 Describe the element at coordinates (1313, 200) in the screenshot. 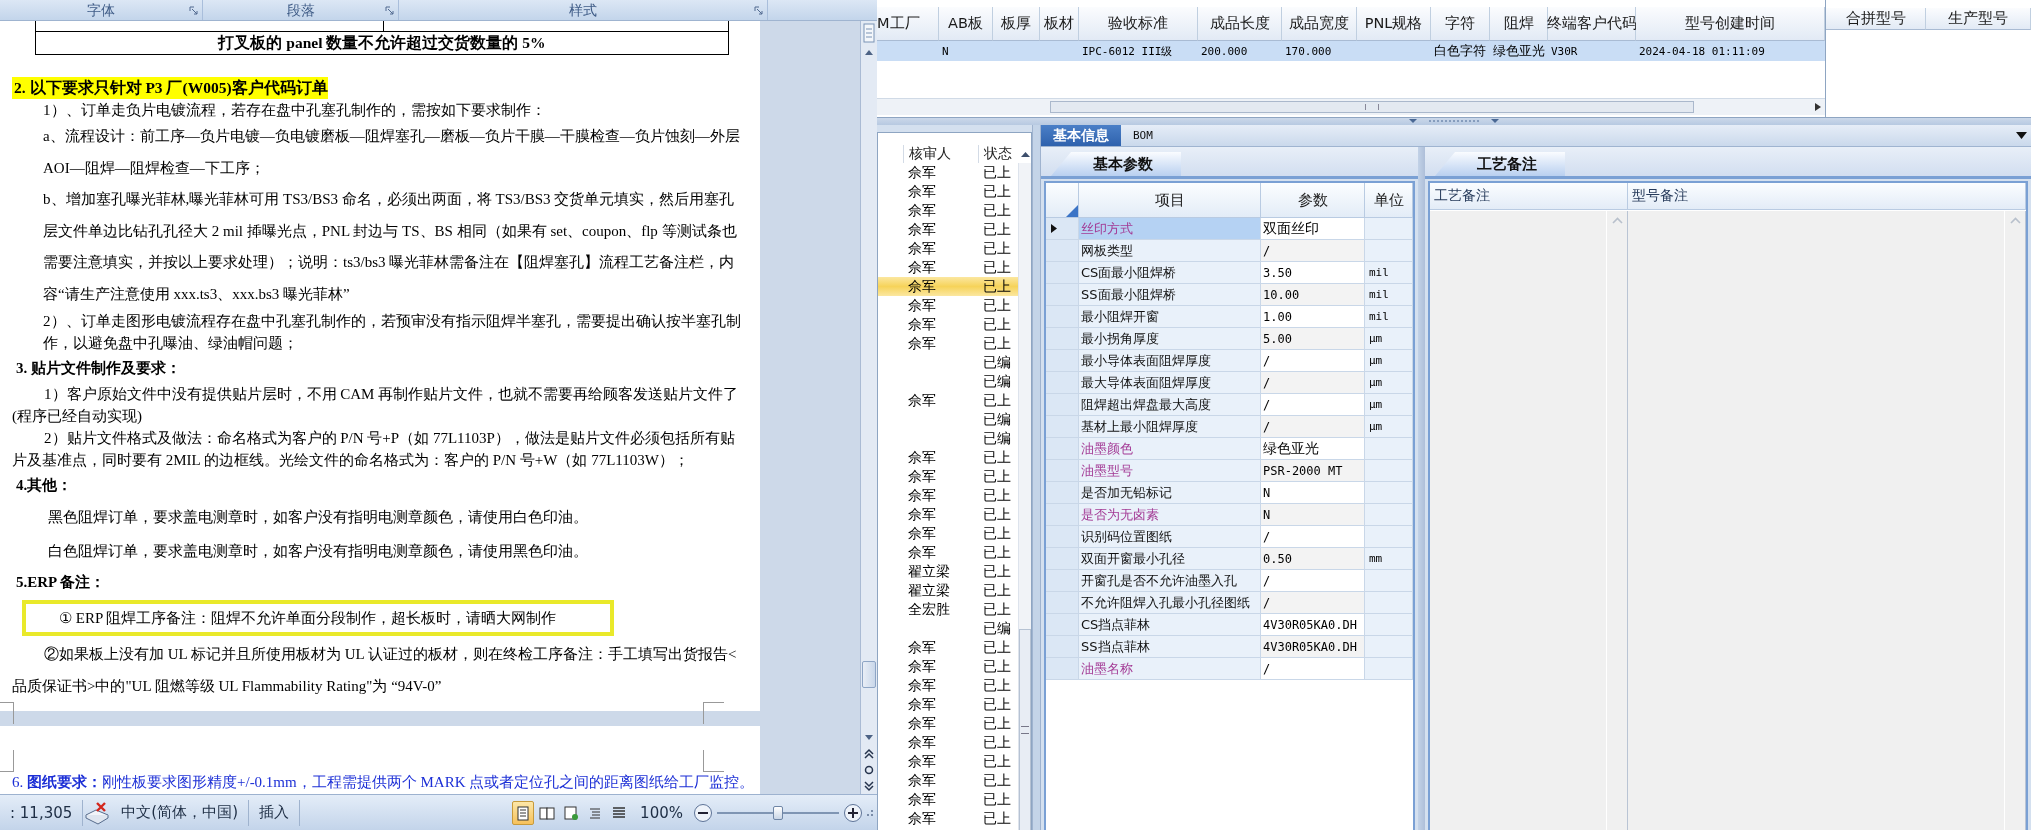

I see `column-header: 参数` at that location.